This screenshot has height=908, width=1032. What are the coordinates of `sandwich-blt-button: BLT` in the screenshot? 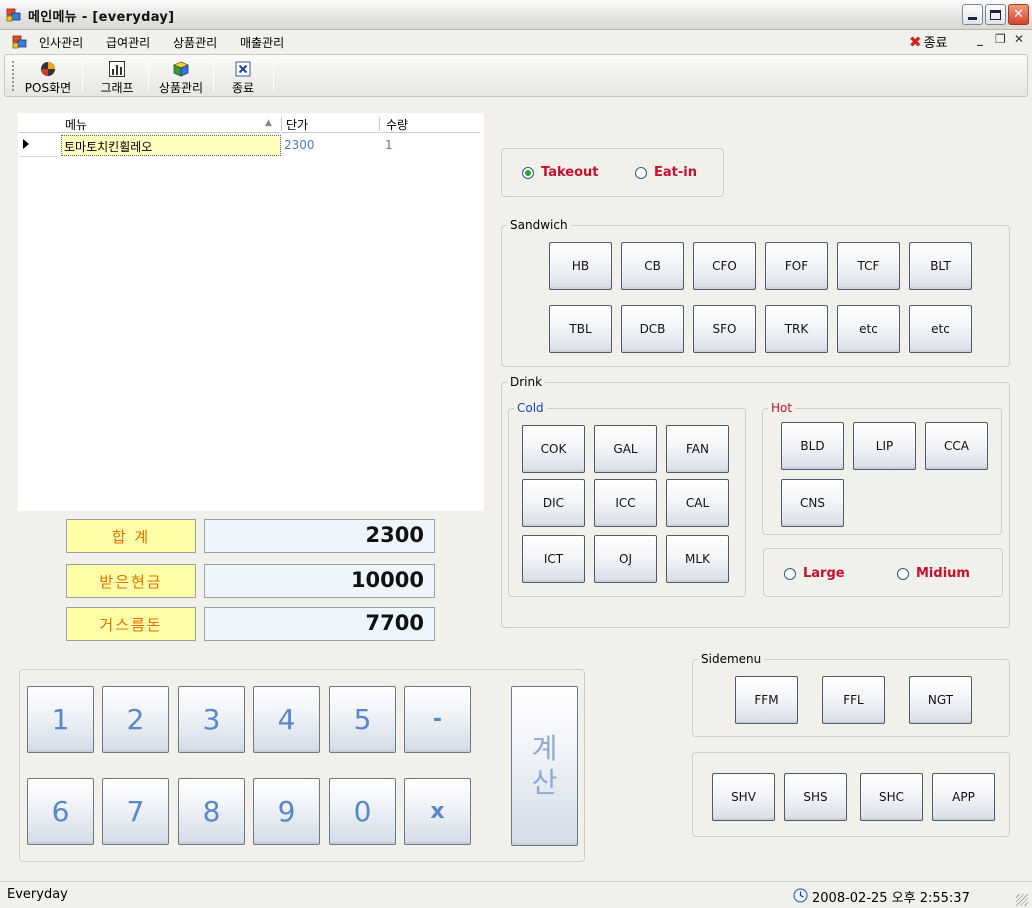 It's located at (940, 266).